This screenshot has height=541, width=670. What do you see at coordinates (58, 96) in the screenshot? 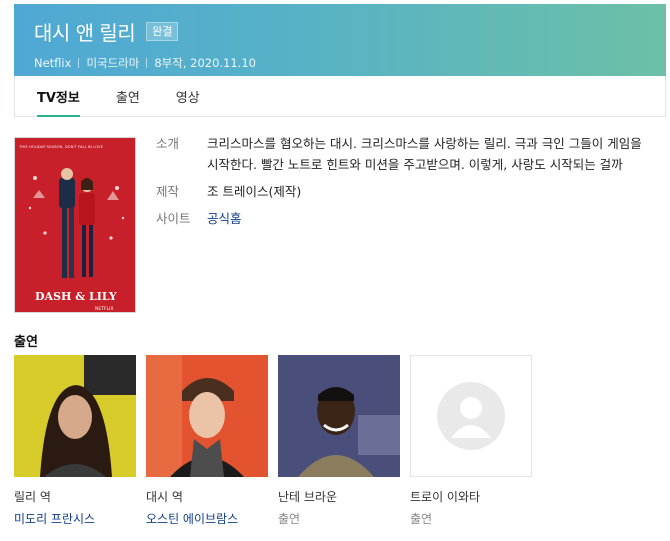
I see `tab-tv-info: TV정보` at bounding box center [58, 96].